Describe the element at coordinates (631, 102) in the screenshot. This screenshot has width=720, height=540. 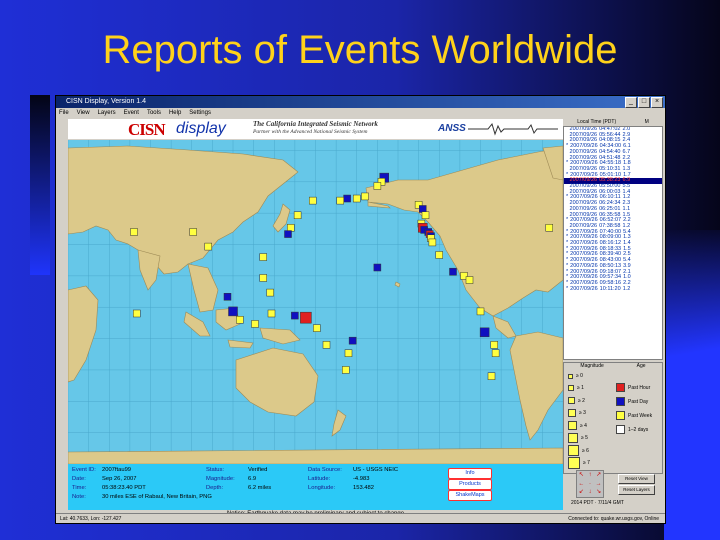
I see `minimize-button: _` at that location.